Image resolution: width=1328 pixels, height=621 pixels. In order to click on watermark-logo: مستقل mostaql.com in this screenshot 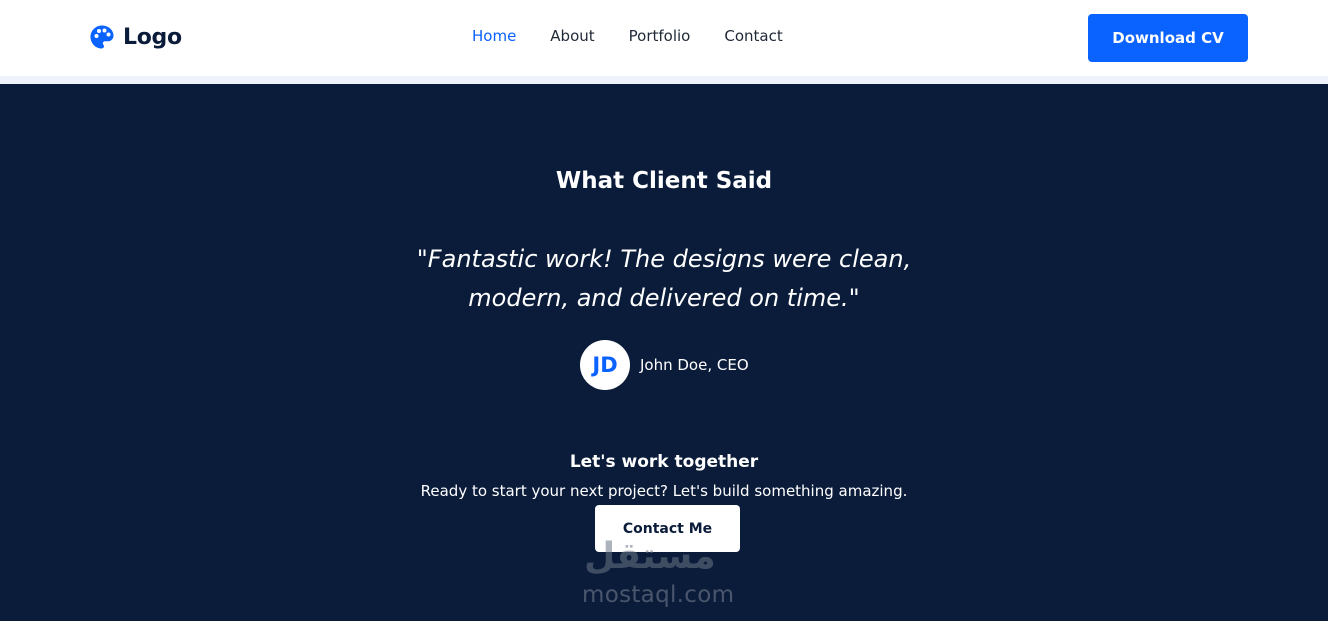, I will do `click(665, 576)`.